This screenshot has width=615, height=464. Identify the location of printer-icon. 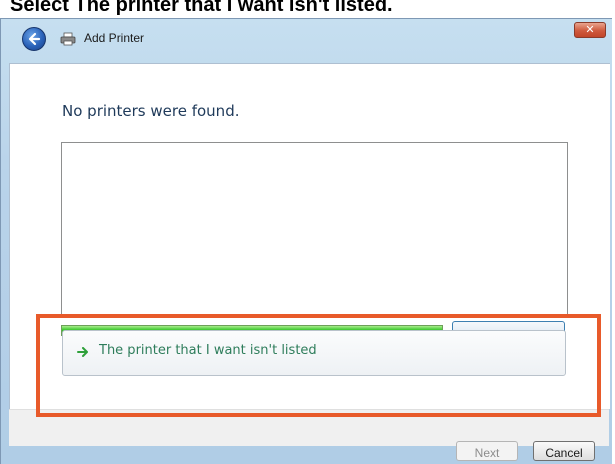
(68, 39).